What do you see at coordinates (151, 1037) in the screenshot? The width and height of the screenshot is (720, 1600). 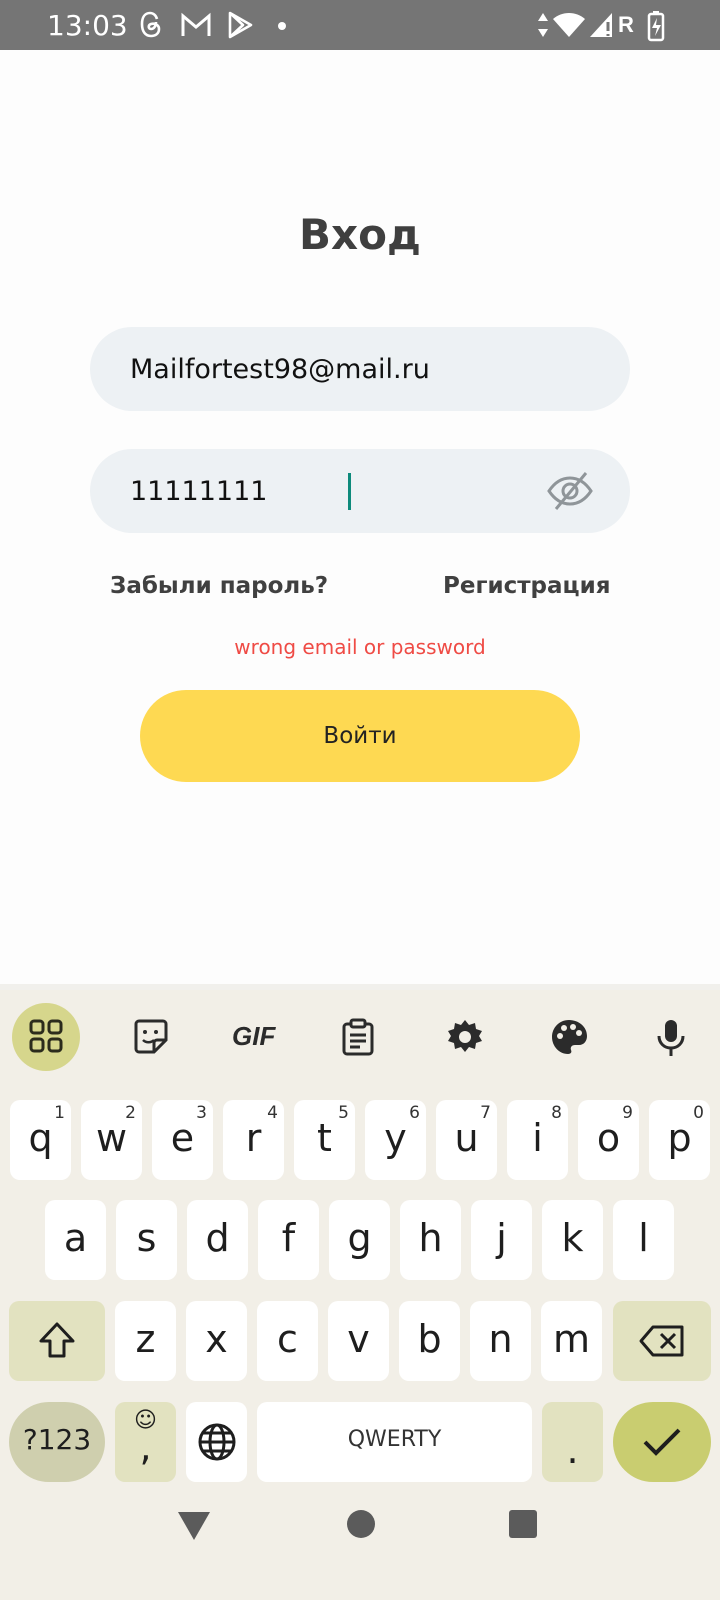 I see `sticker-icon` at bounding box center [151, 1037].